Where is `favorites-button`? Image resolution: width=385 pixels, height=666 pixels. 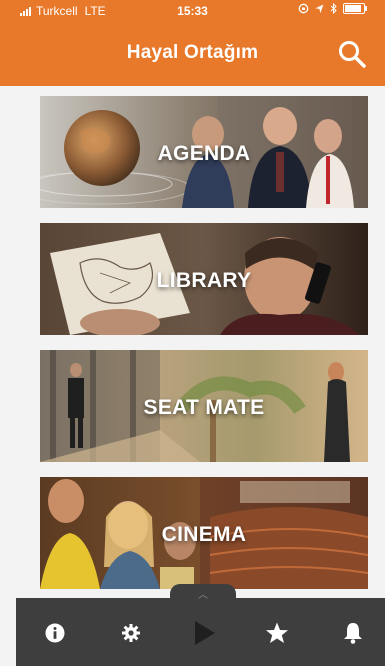 favorites-button is located at coordinates (277, 633).